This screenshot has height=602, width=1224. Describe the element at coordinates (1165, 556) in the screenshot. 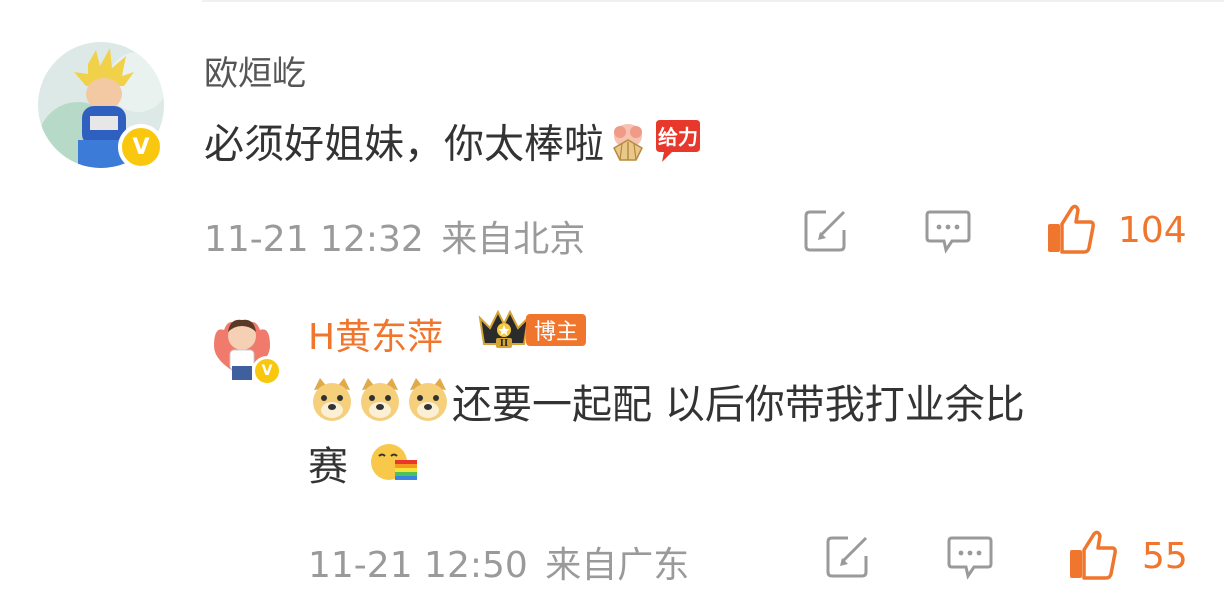

I see `like-count: 55` at that location.